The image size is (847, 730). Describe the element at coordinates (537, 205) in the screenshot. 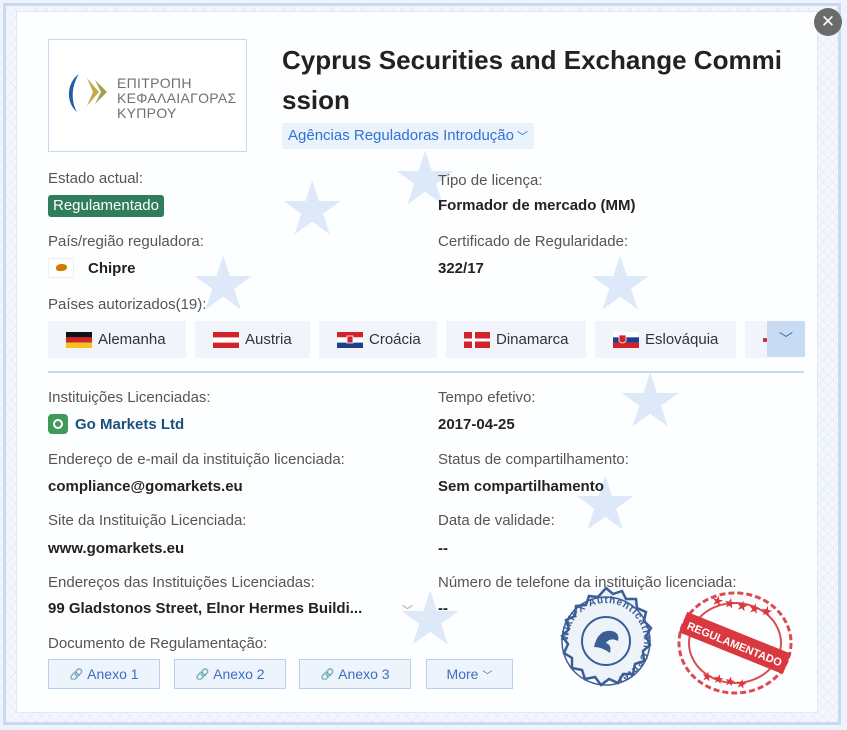

I see `license-type-value: Formador de mercado (MM)` at that location.